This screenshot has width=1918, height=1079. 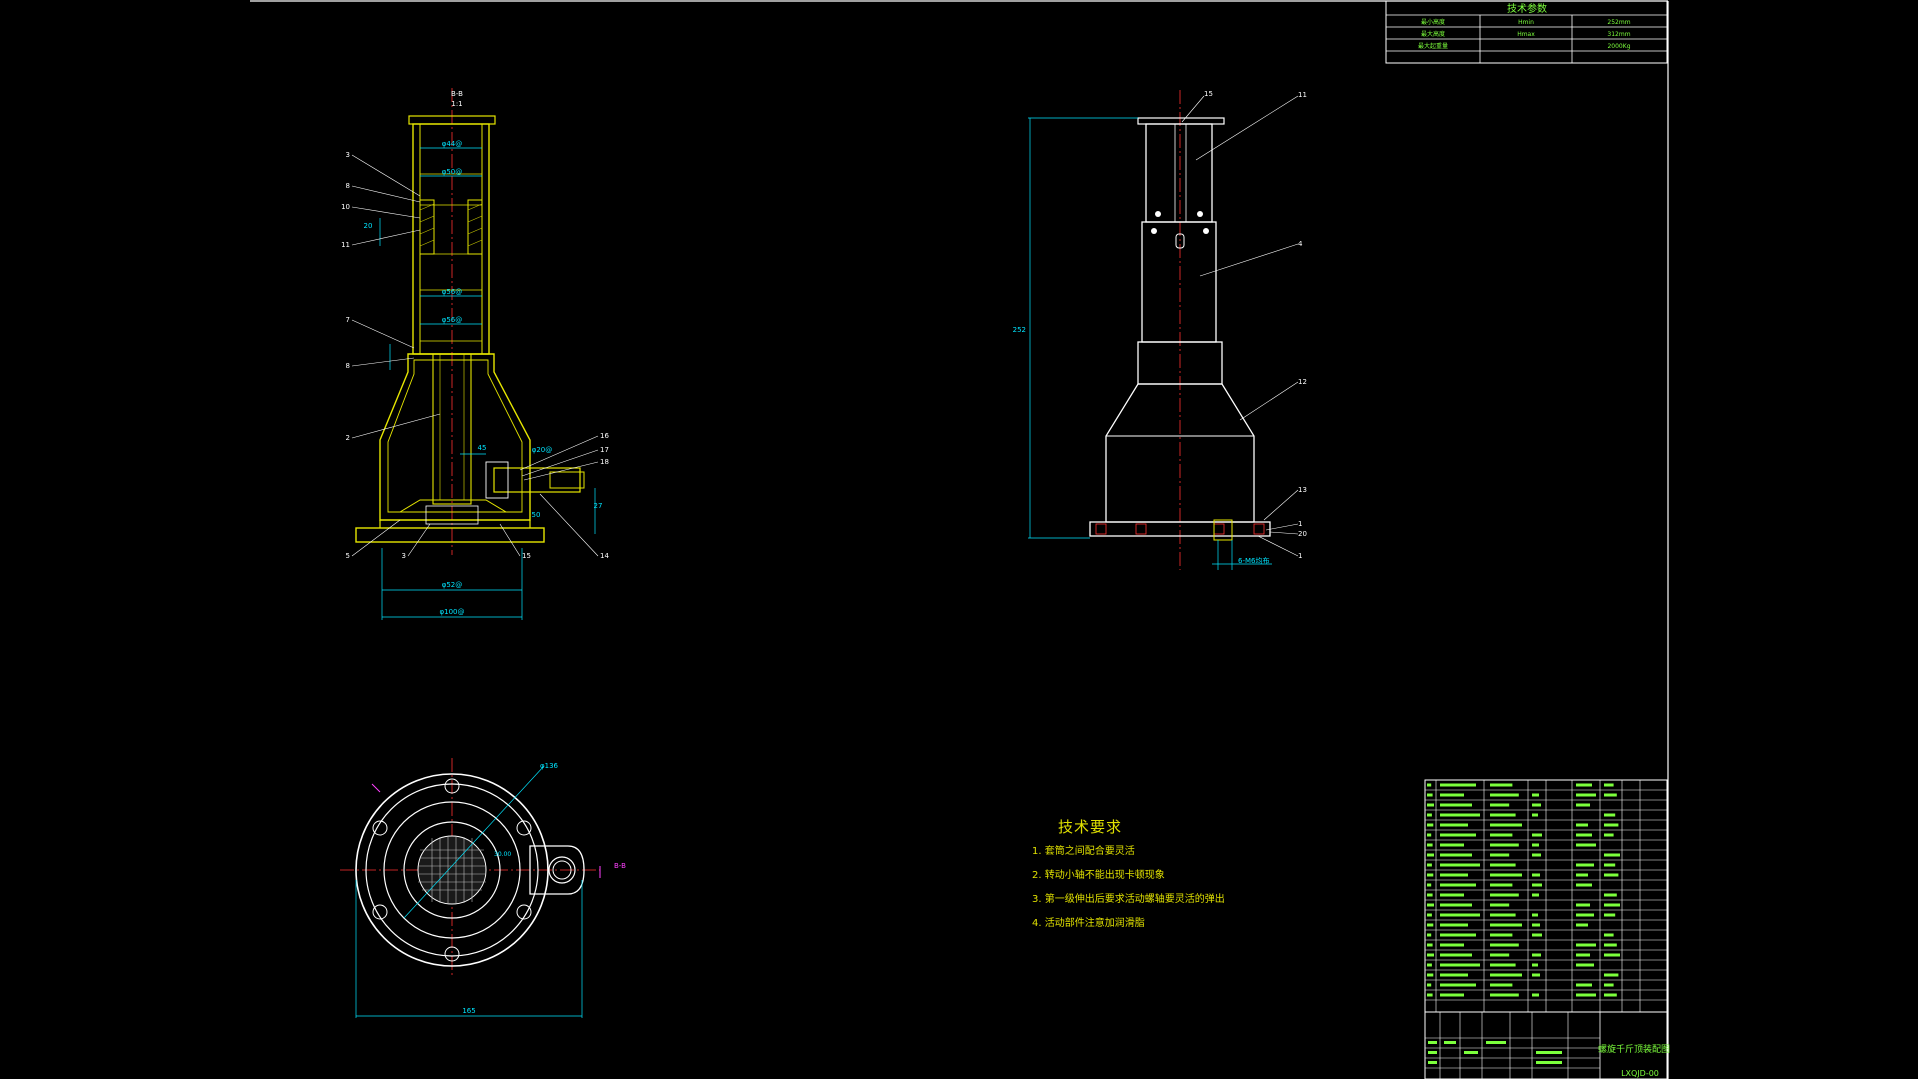 What do you see at coordinates (1302, 95) in the screenshot?
I see `part-num-11b: 11` at bounding box center [1302, 95].